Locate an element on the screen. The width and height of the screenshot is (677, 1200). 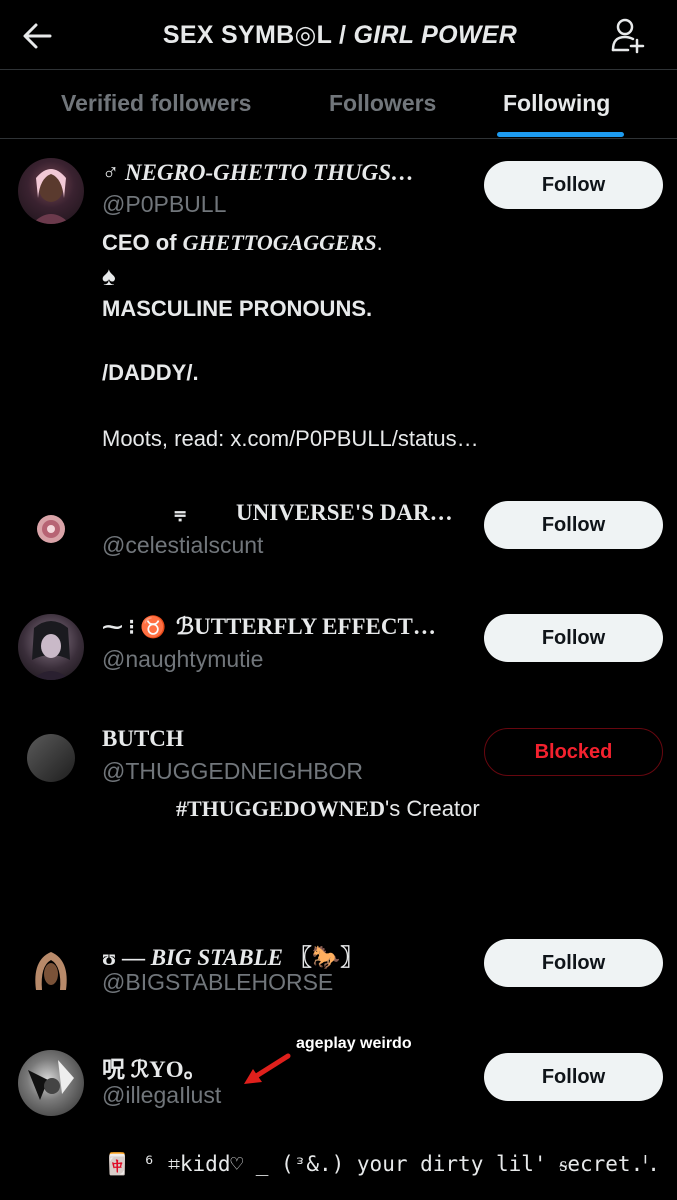
annotation-label: ageplay weirdo is located at coordinates (354, 1043).